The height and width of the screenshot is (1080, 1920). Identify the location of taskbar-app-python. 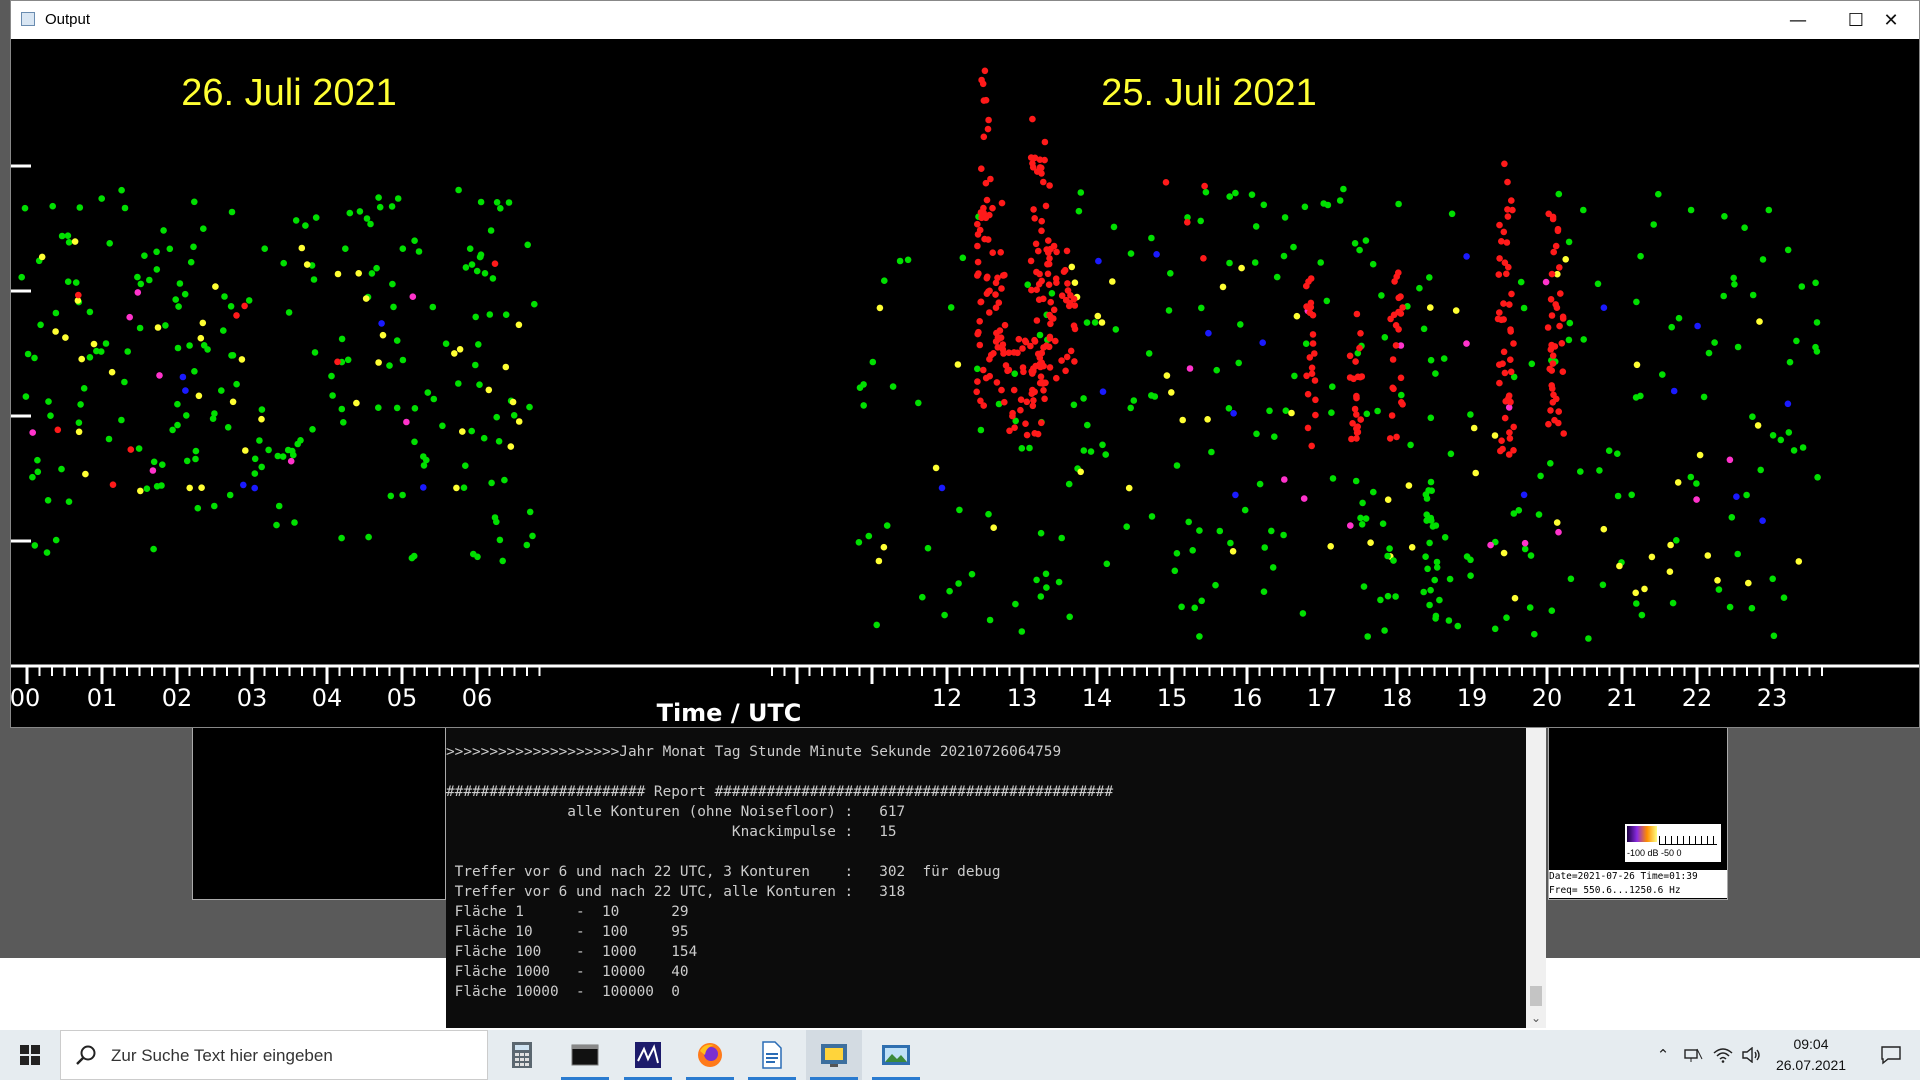
(834, 1055).